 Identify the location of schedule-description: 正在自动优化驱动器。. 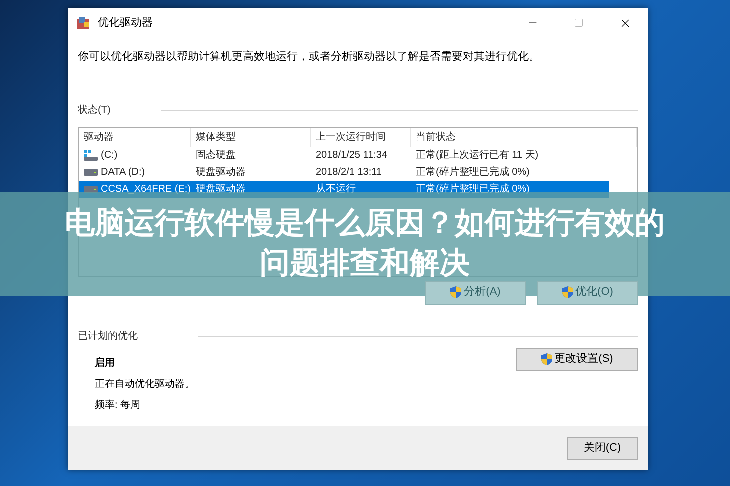
(145, 385).